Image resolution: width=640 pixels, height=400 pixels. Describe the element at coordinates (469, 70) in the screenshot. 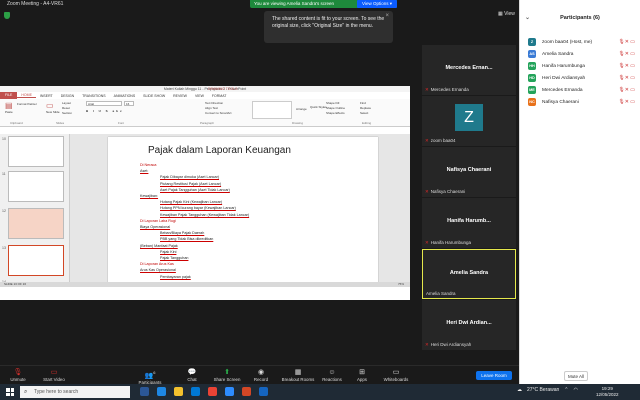

I see `video-tile: Mercedes Ernan... ✕ Mercedes Ernanda` at that location.